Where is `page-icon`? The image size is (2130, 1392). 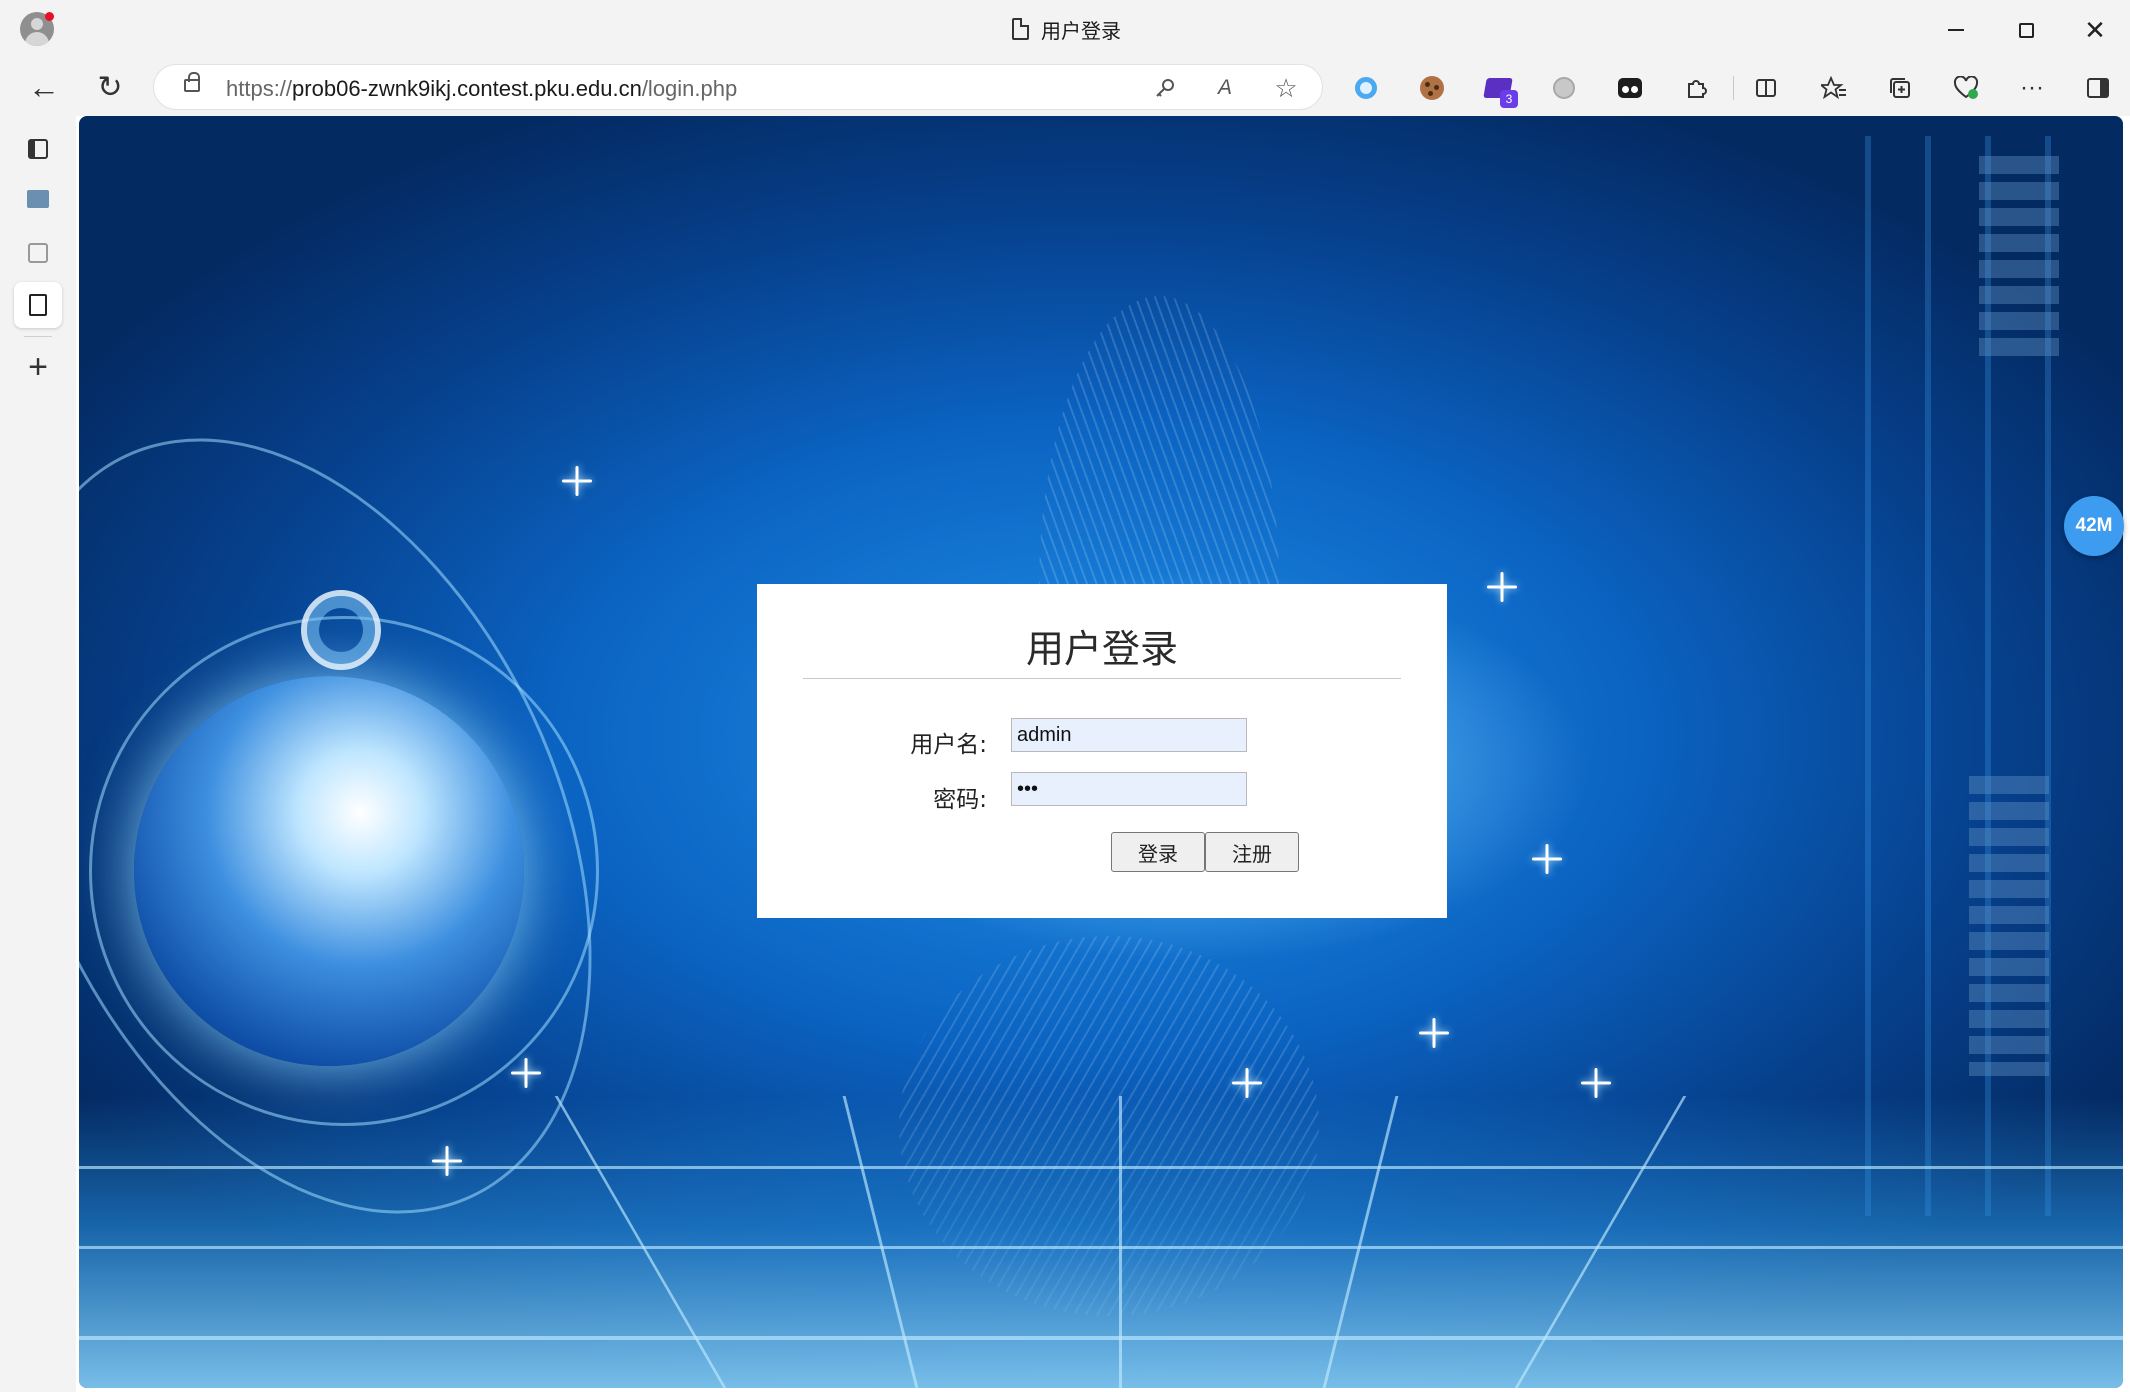
page-icon is located at coordinates (1020, 29).